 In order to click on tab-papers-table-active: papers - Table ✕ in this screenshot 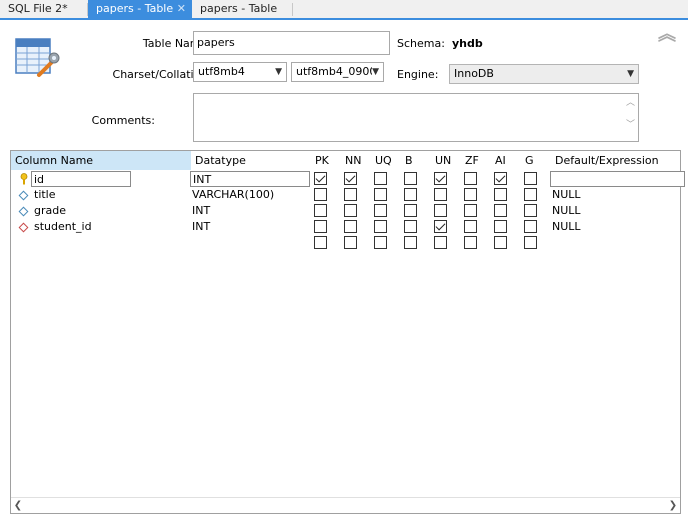, I will do `click(140, 9)`.